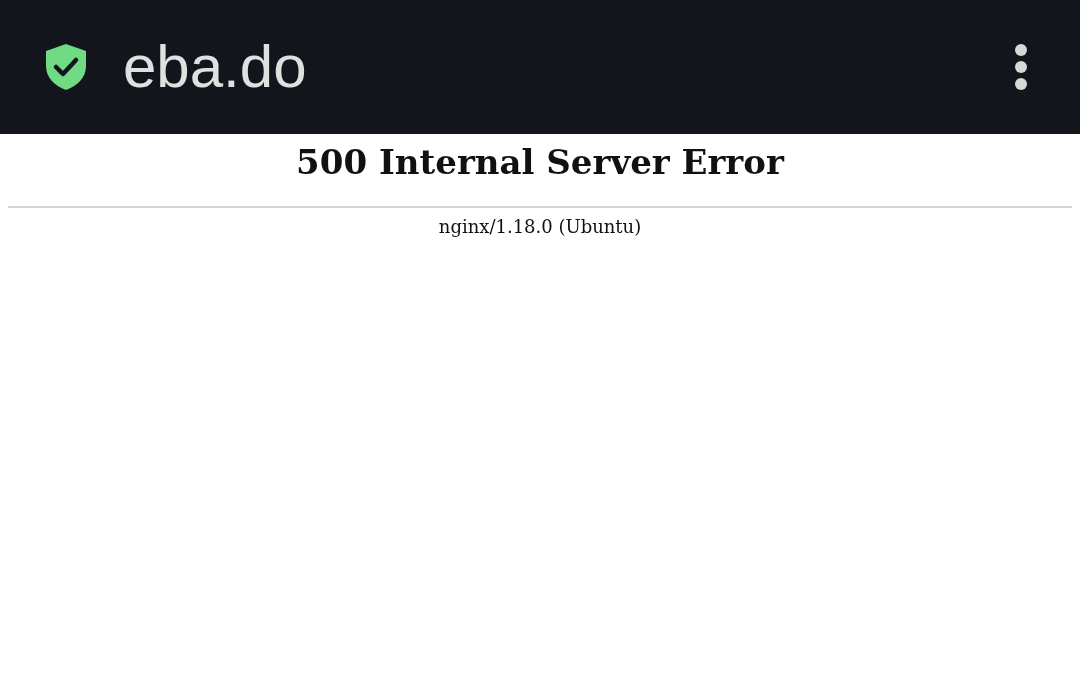  What do you see at coordinates (540, 226) in the screenshot?
I see `server-info-text: nginx/1.18.0 (Ubuntu)` at bounding box center [540, 226].